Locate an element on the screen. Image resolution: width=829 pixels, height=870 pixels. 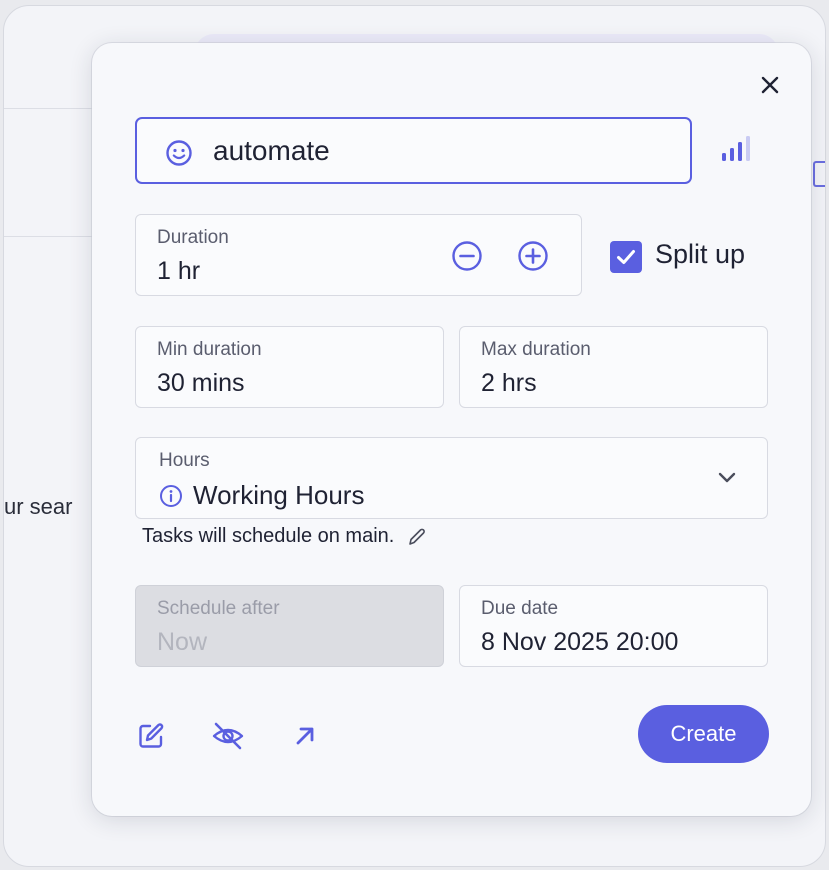
info-icon is located at coordinates (171, 495).